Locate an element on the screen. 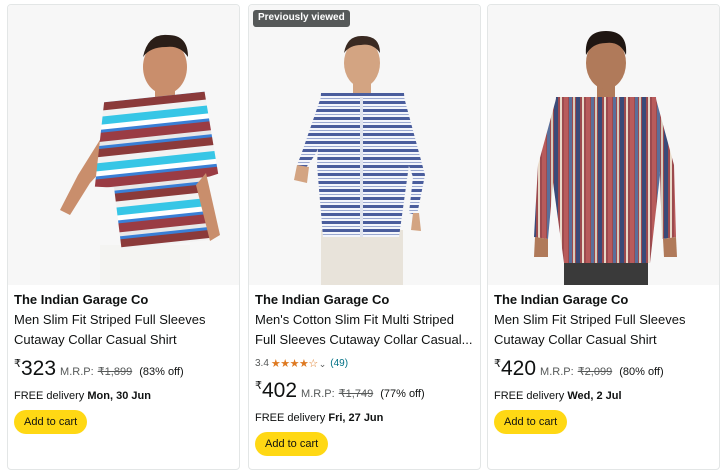 The image size is (725, 475). mrp-value: ₹1,749 is located at coordinates (356, 394).